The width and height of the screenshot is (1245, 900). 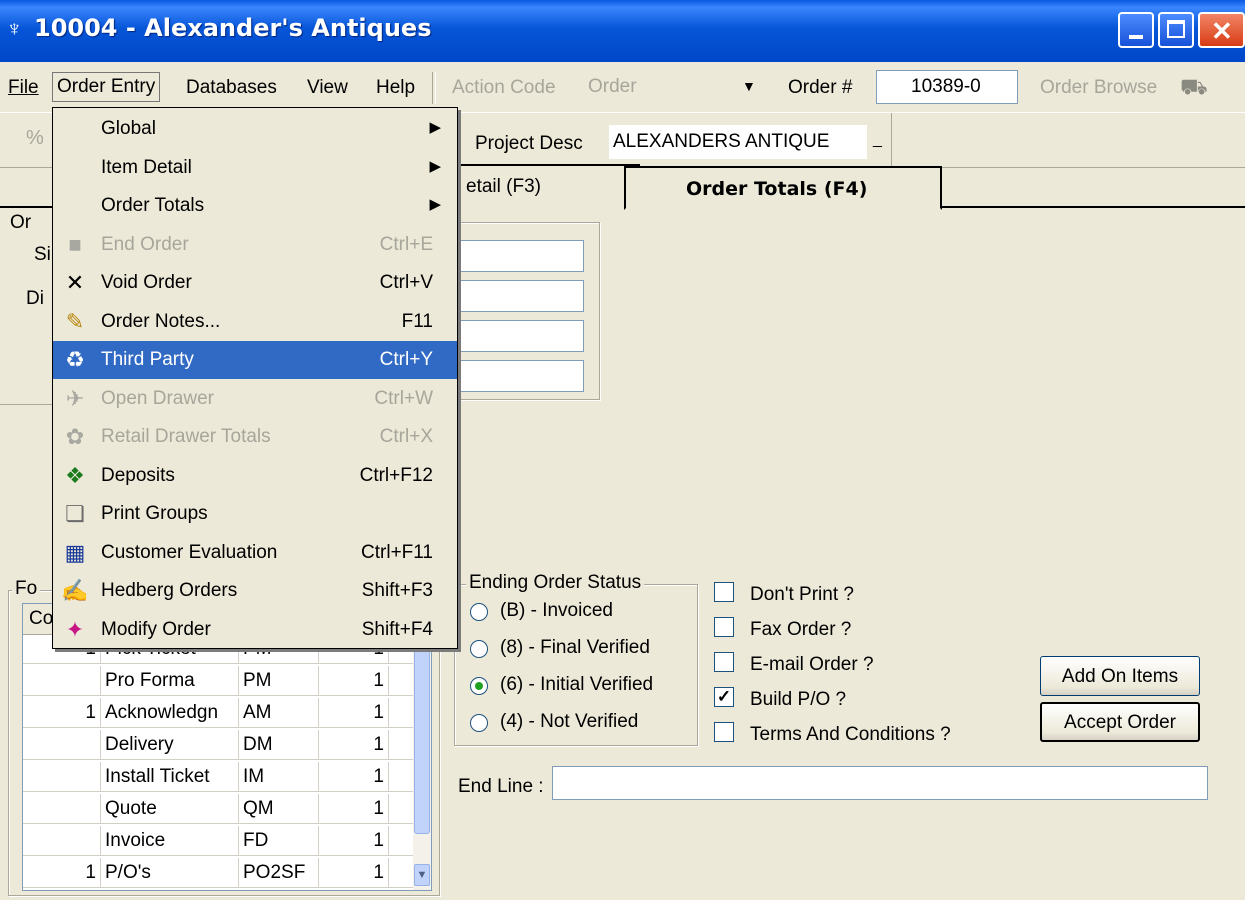 I want to click on project-desc-dropdown-icon: _, so click(x=877, y=140).